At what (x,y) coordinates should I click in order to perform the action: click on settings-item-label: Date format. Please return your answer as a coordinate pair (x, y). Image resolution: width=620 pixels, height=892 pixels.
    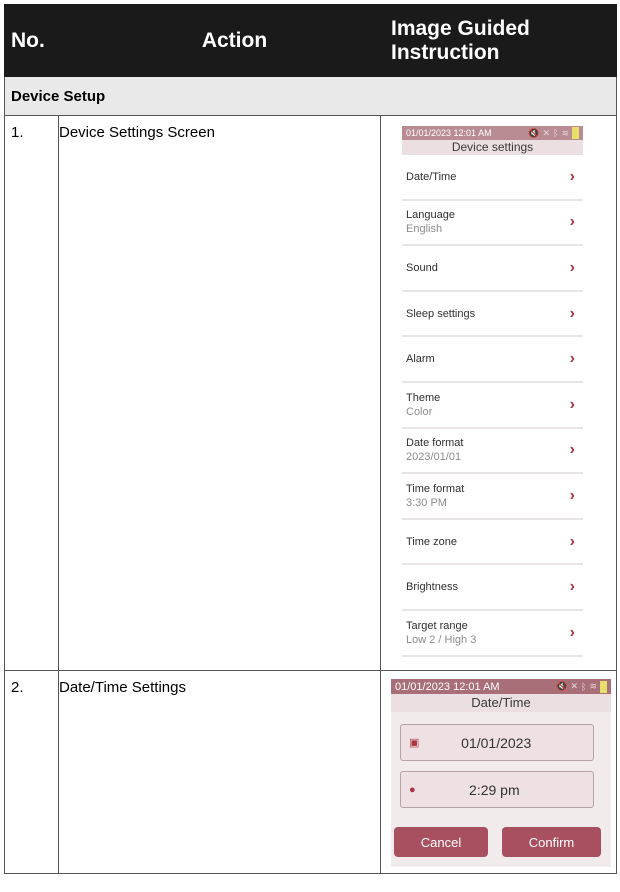
    Looking at the image, I should click on (435, 443).